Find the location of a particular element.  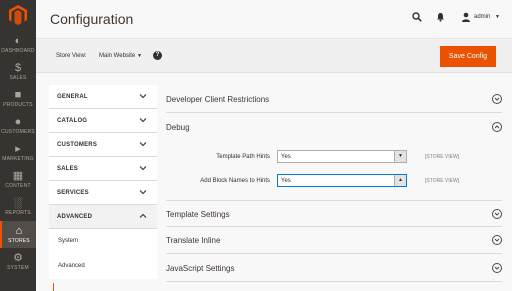

store-icon: ⌂ is located at coordinates (19, 231).